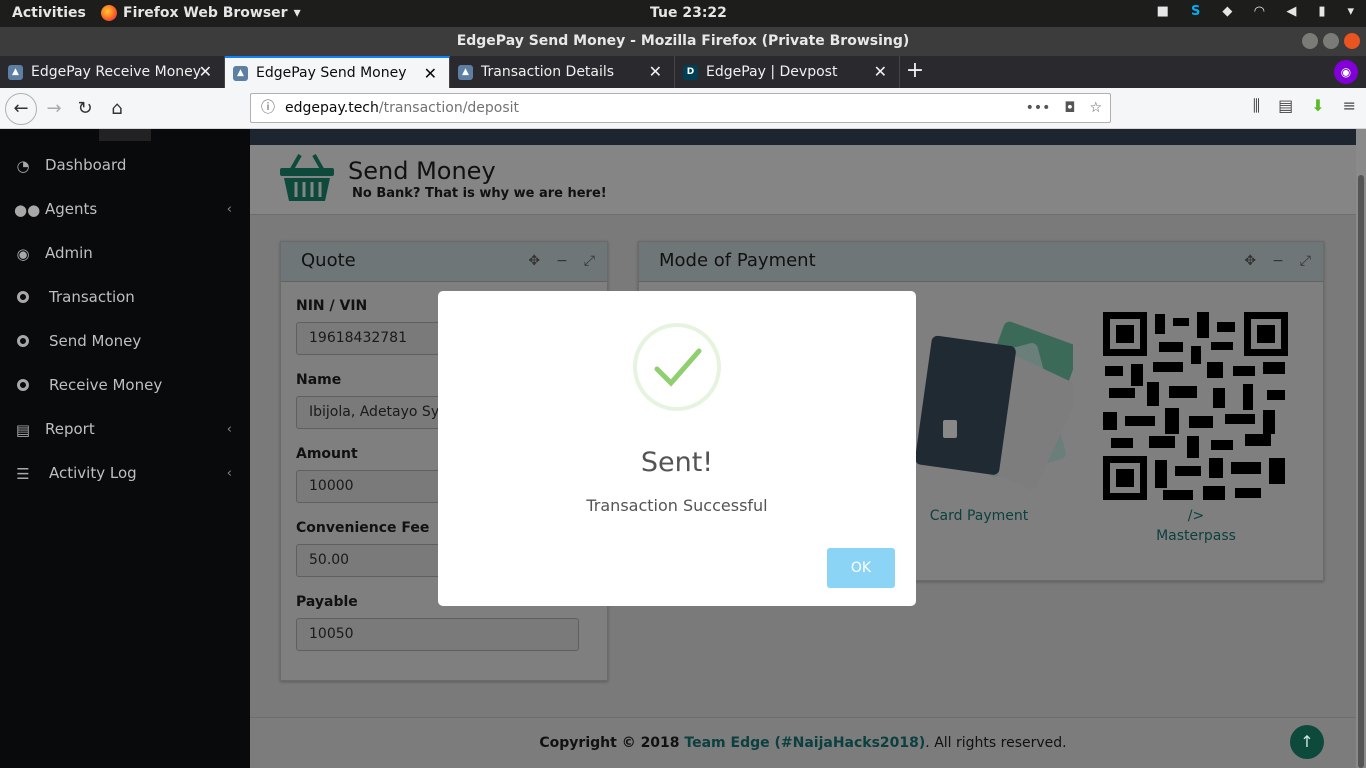 The height and width of the screenshot is (768, 1366). What do you see at coordinates (444, 262) in the screenshot?
I see `quote-panel-header: Quote ✥ − ⤢` at bounding box center [444, 262].